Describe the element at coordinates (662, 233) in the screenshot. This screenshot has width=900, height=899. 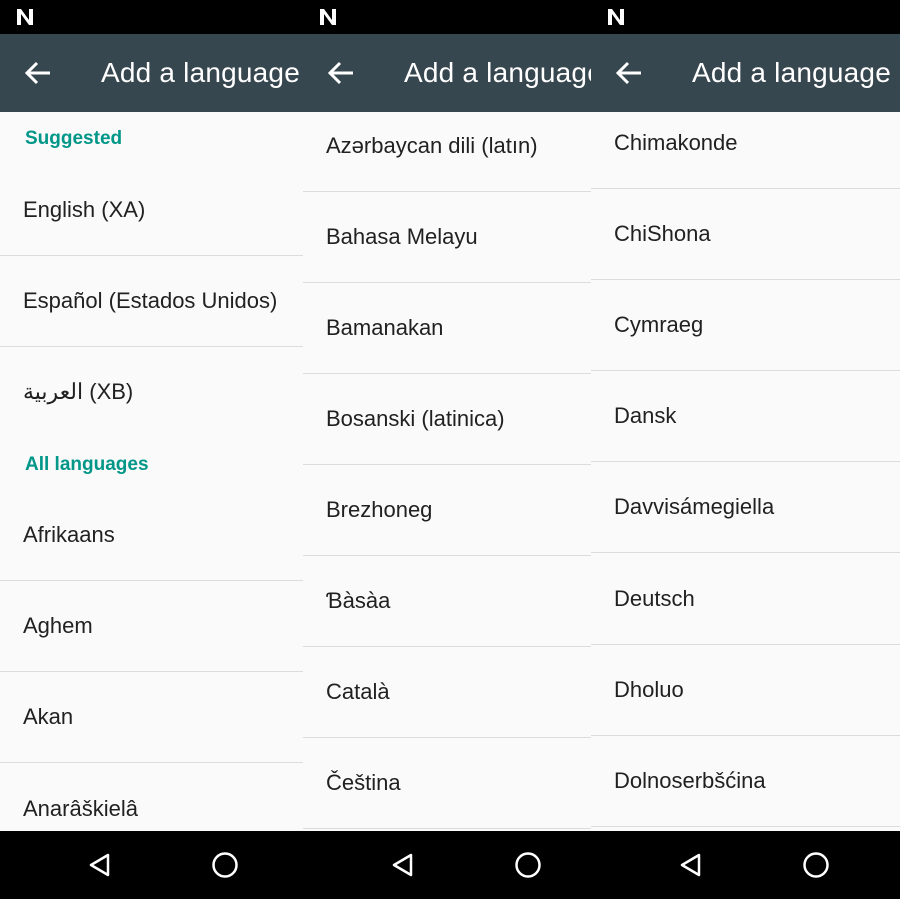
I see `language-label: ChiShona` at that location.